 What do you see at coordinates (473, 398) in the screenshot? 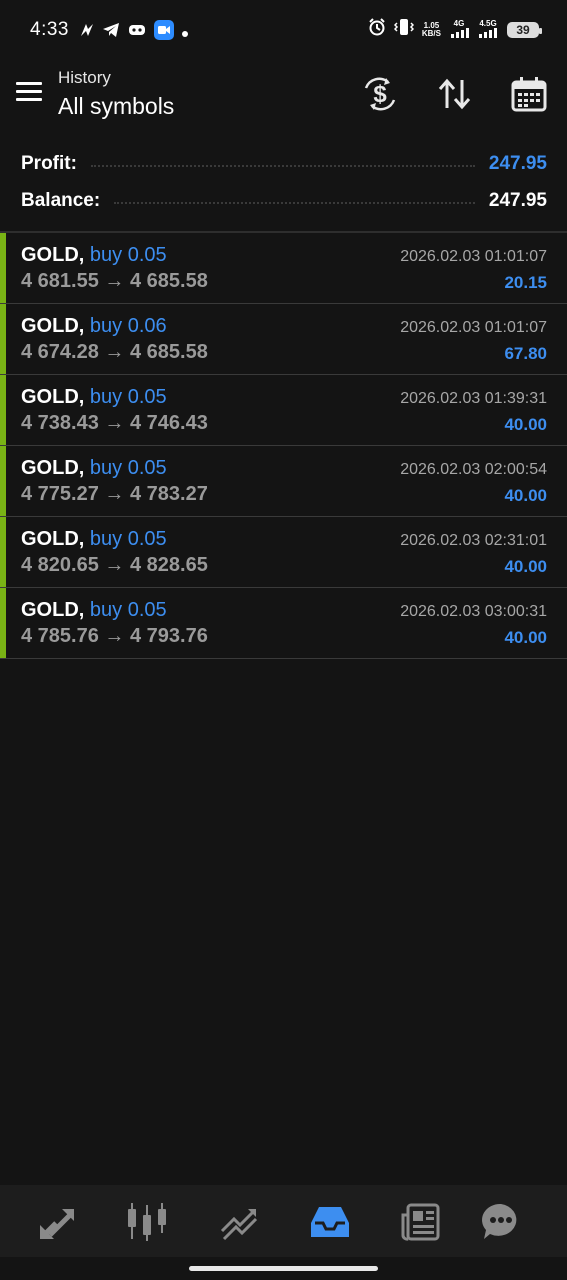
I see `deal-time: 2026.02.03 01:39:31` at bounding box center [473, 398].